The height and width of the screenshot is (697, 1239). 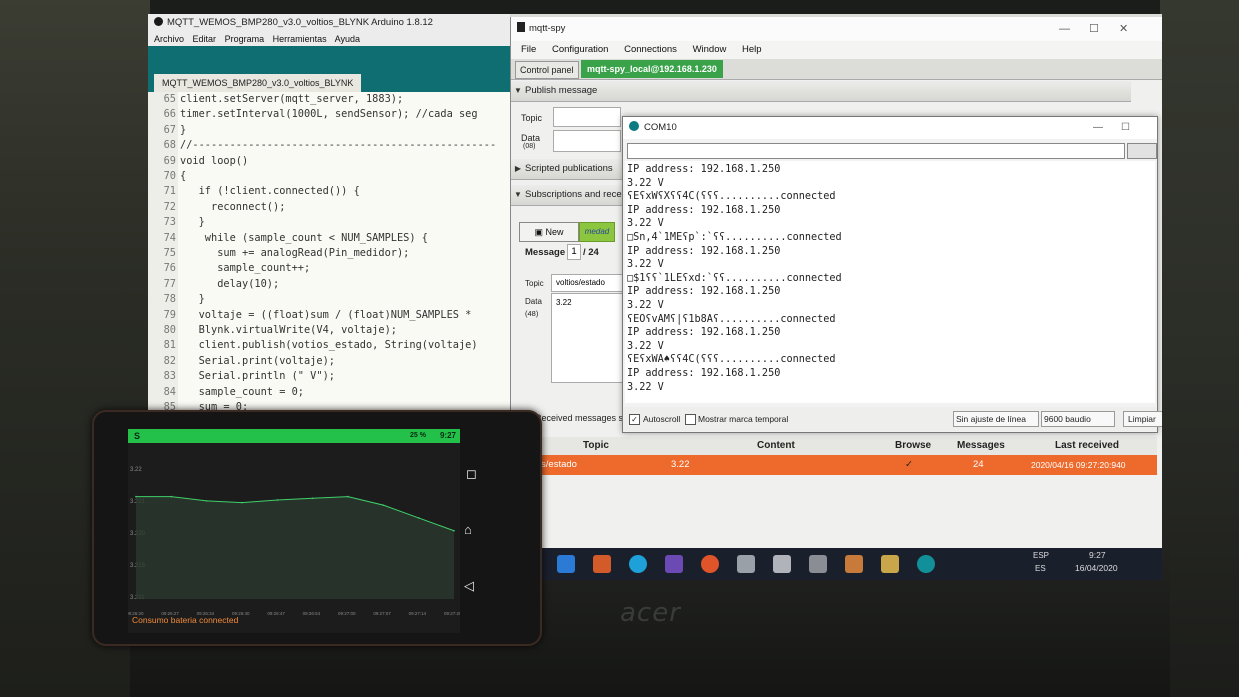 I want to click on autoscroll-checkbox: ✓, so click(x=634, y=419).